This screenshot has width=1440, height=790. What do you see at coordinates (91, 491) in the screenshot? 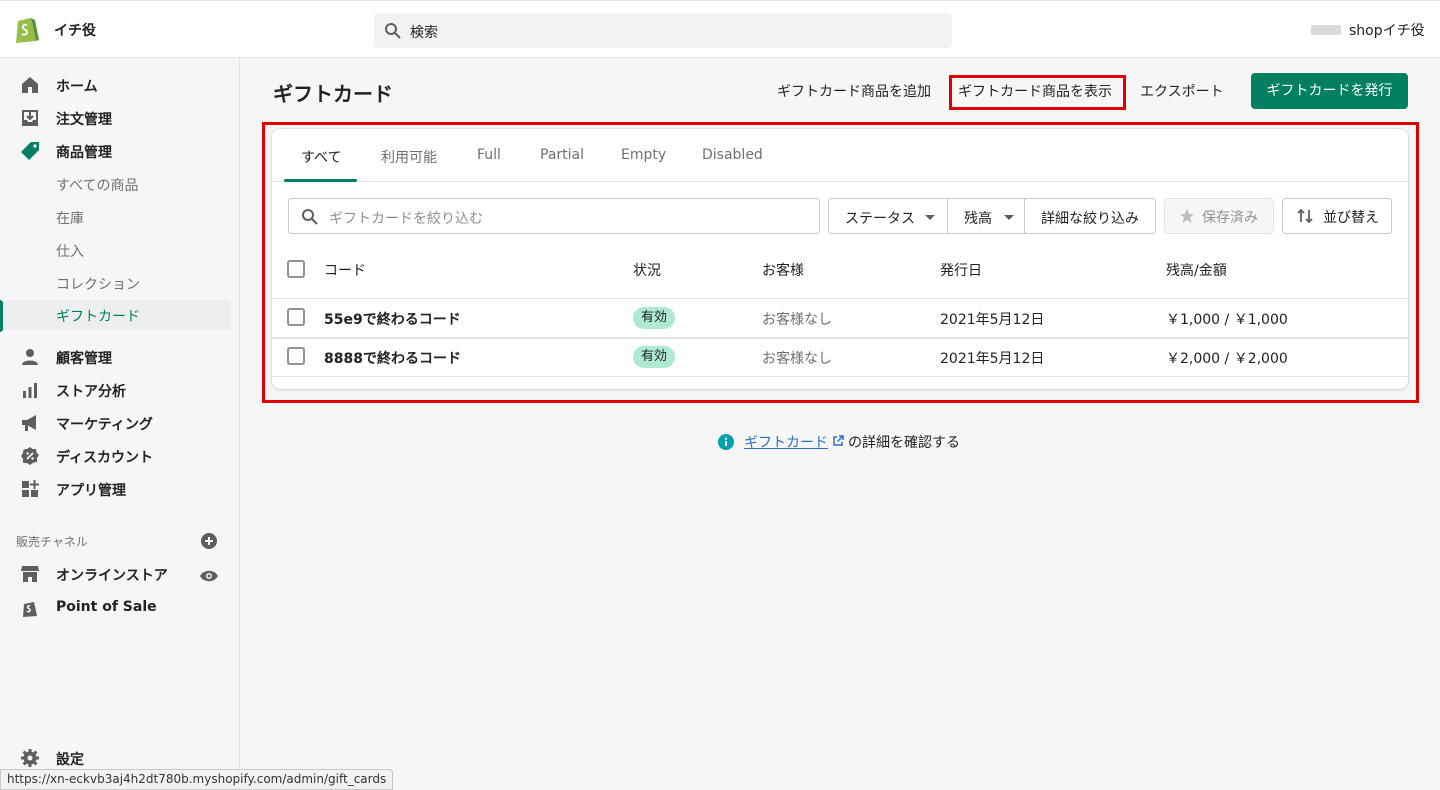
I see `sidebar-item-label: アプリ管理` at bounding box center [91, 491].